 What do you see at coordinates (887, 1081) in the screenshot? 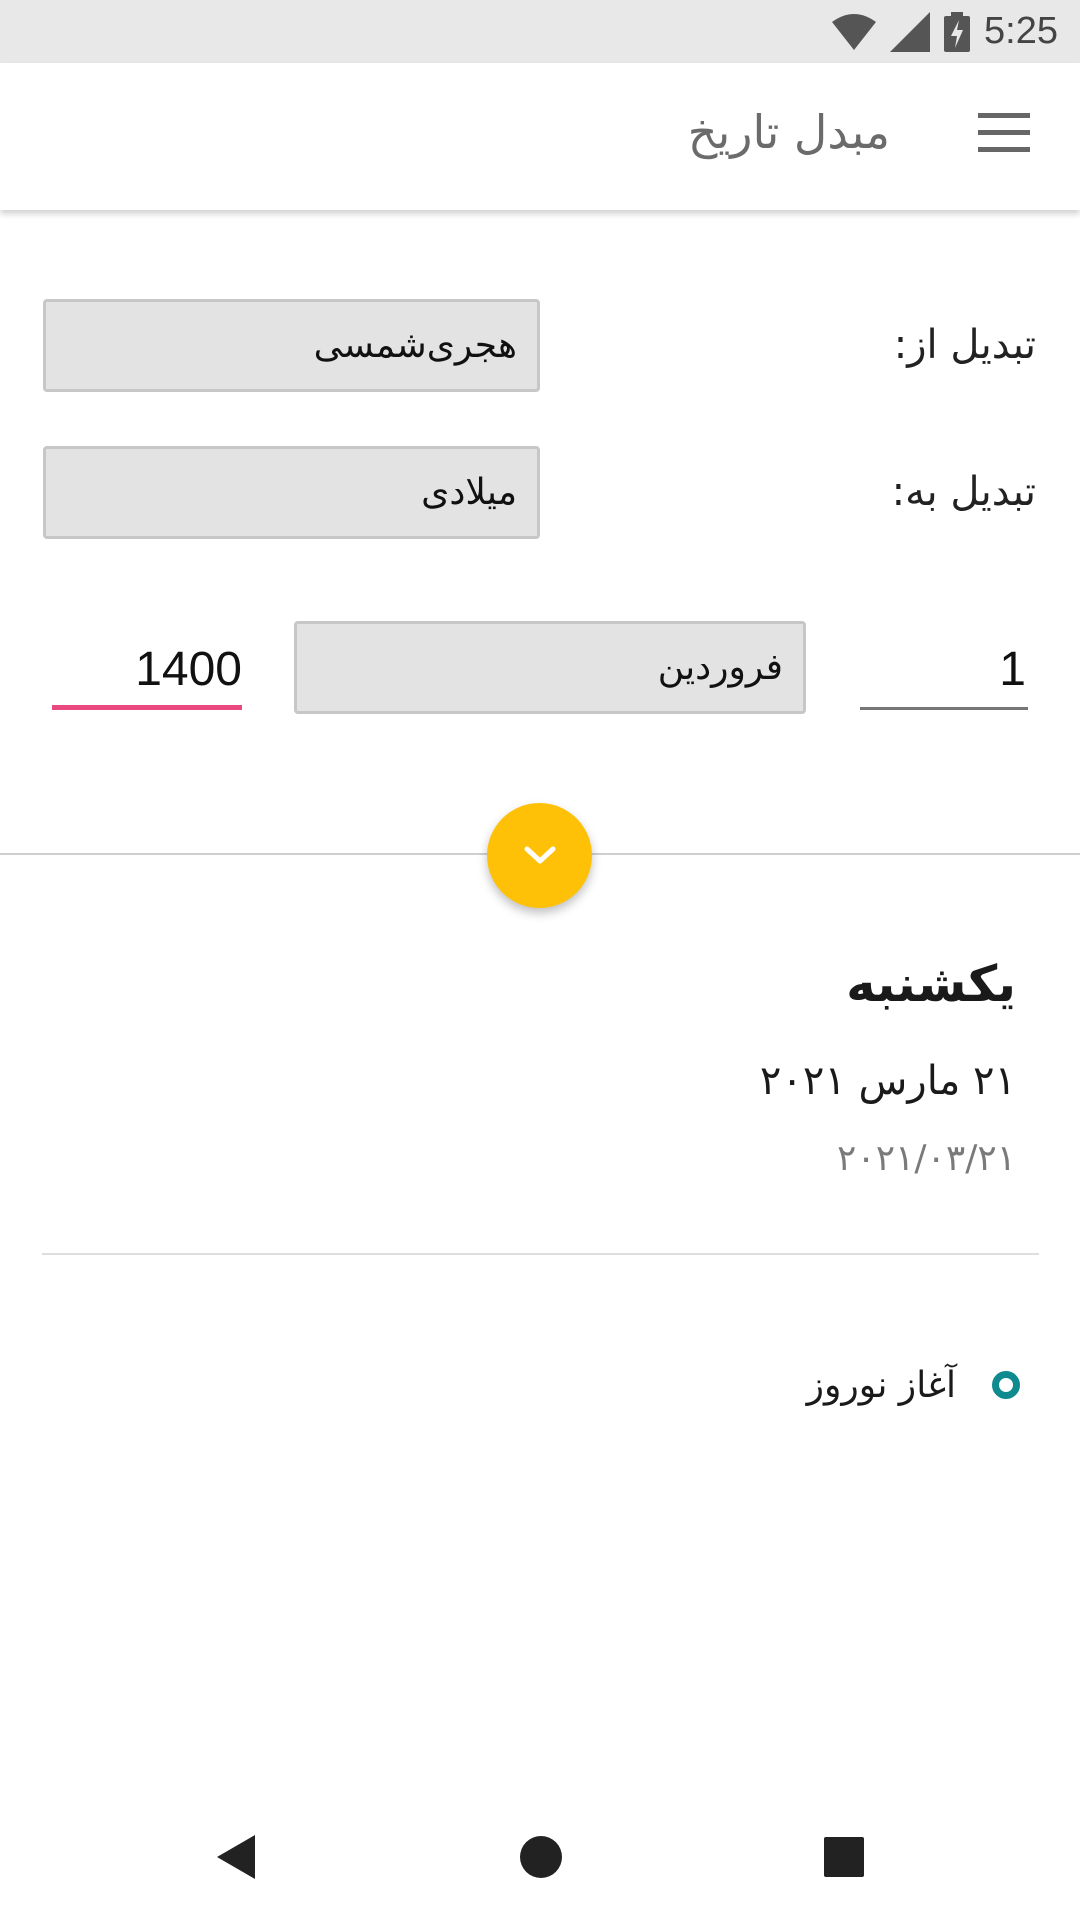
I see `result-date-text: ۲۱ مارس ۲۰۲۱` at bounding box center [887, 1081].